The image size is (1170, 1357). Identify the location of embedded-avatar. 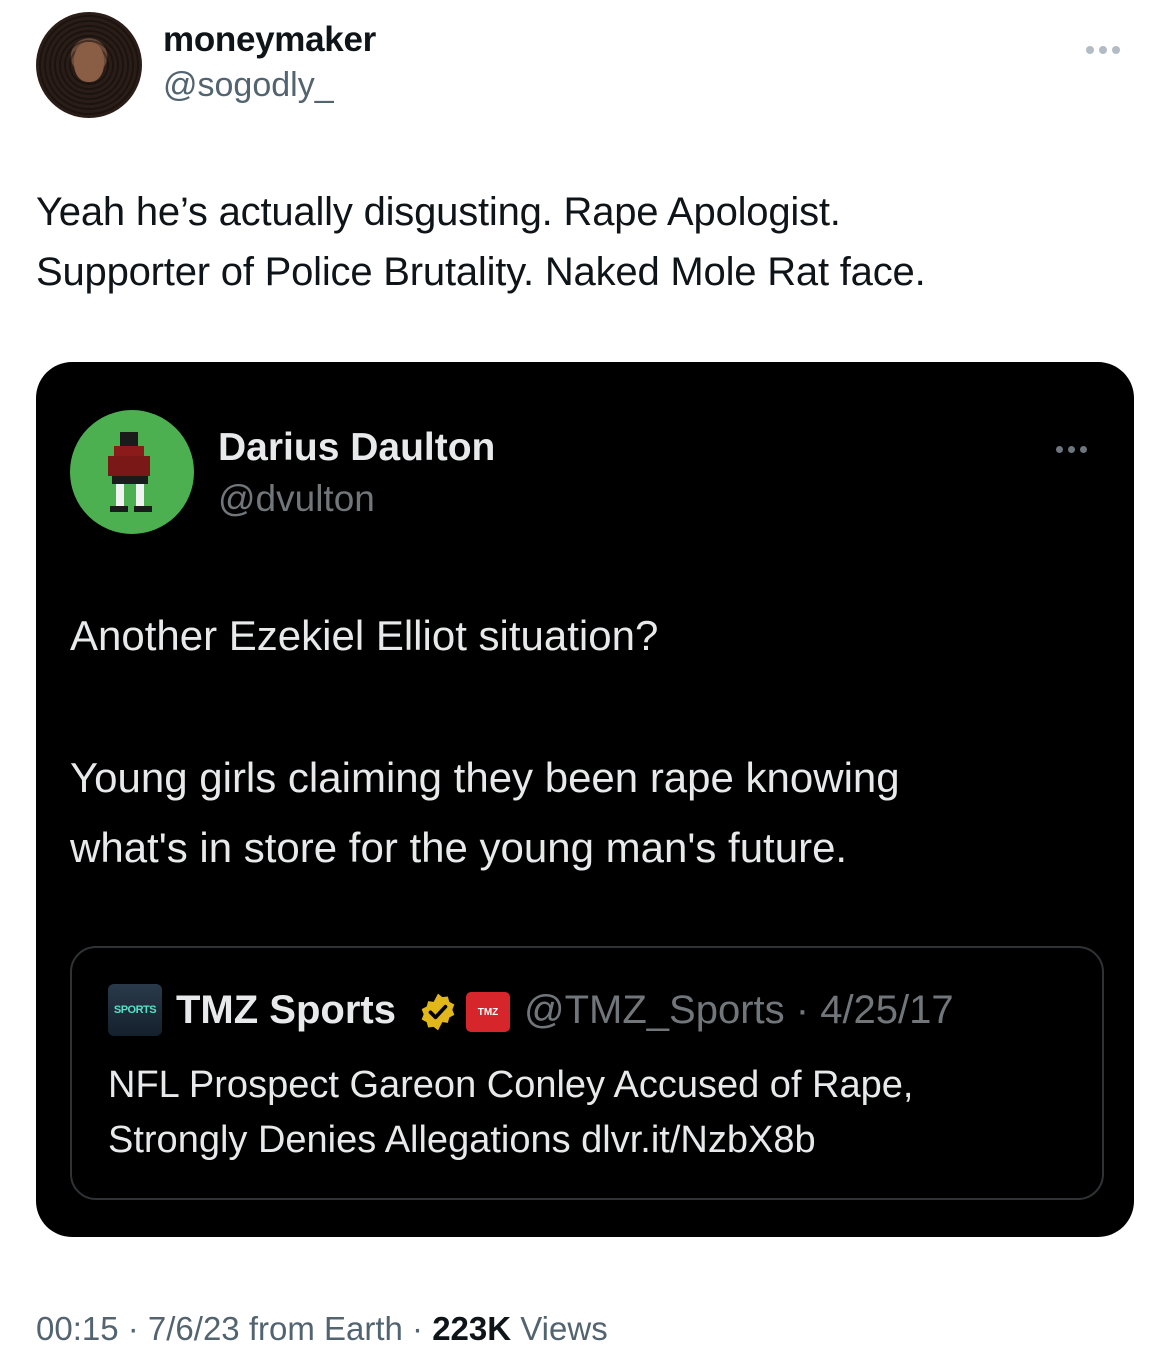
(132, 472).